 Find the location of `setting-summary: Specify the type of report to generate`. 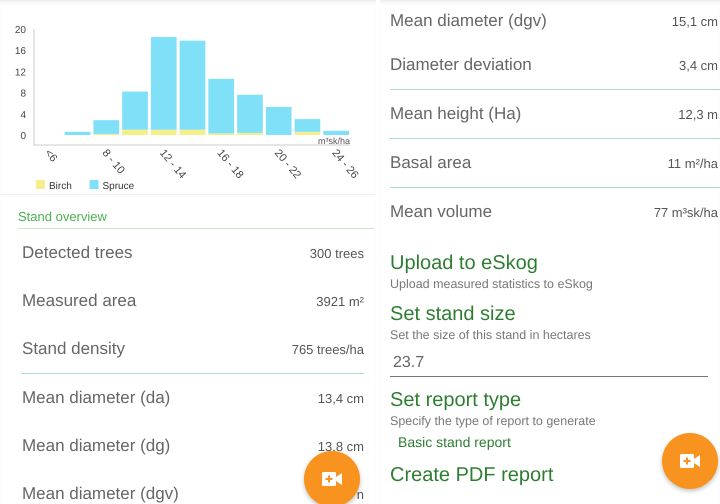

setting-summary: Specify the type of report to generate is located at coordinates (493, 421).